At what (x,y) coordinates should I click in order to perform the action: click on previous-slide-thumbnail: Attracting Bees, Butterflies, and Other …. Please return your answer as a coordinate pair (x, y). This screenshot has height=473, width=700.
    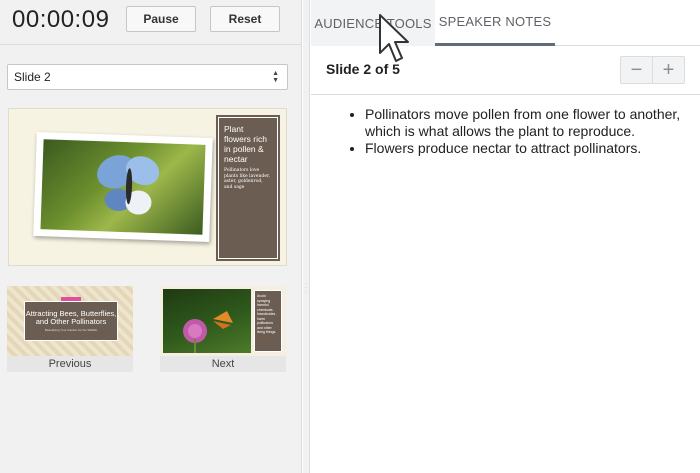
    Looking at the image, I should click on (70, 329).